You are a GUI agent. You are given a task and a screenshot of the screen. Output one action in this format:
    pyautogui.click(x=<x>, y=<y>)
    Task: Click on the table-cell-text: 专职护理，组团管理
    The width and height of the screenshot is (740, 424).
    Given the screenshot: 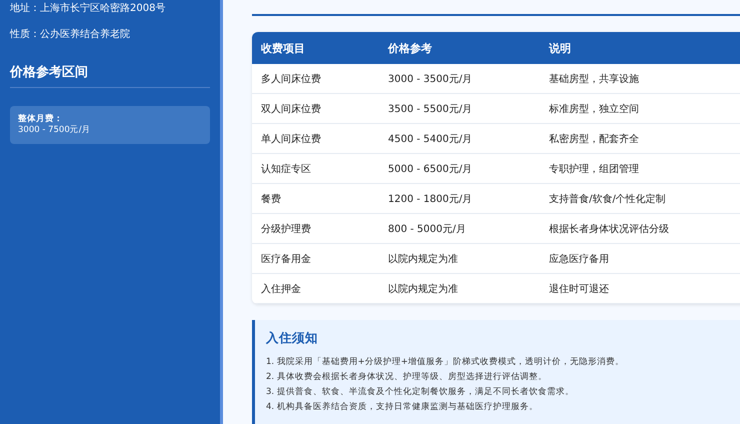 What is the action you would take?
    pyautogui.click(x=594, y=169)
    